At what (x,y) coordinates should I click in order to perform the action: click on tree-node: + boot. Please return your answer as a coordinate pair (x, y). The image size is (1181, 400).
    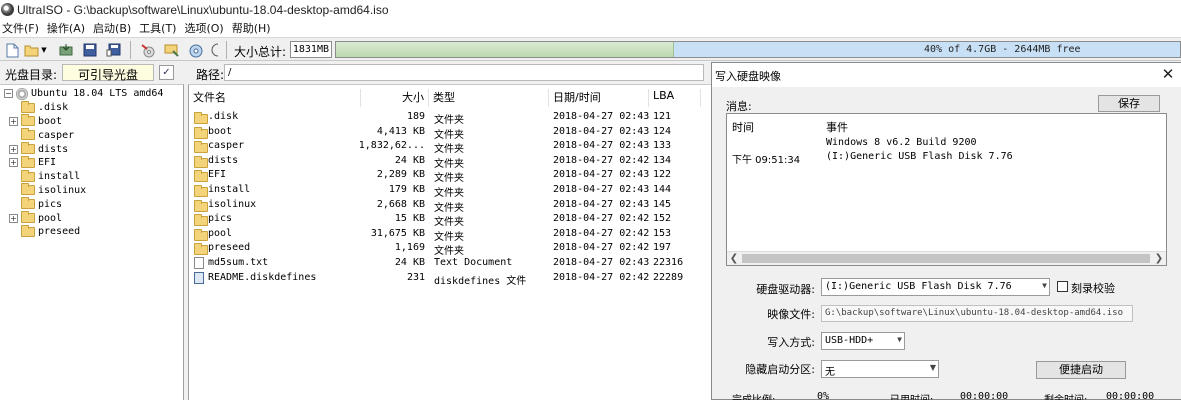
    Looking at the image, I should click on (91, 121).